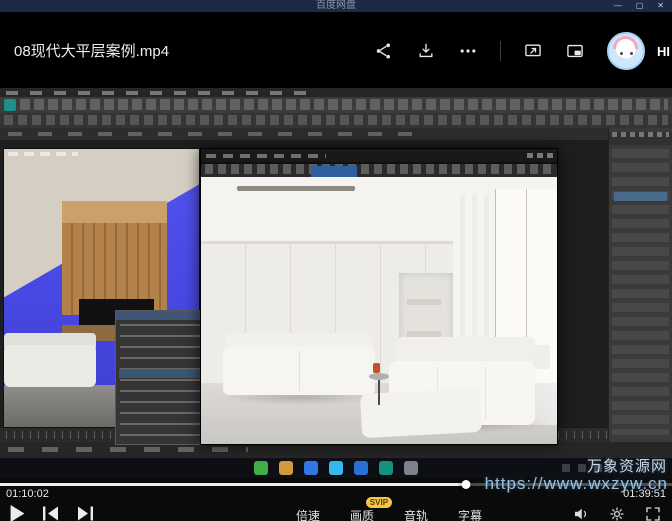  What do you see at coordinates (85, 513) in the screenshot?
I see `next-icon` at bounding box center [85, 513].